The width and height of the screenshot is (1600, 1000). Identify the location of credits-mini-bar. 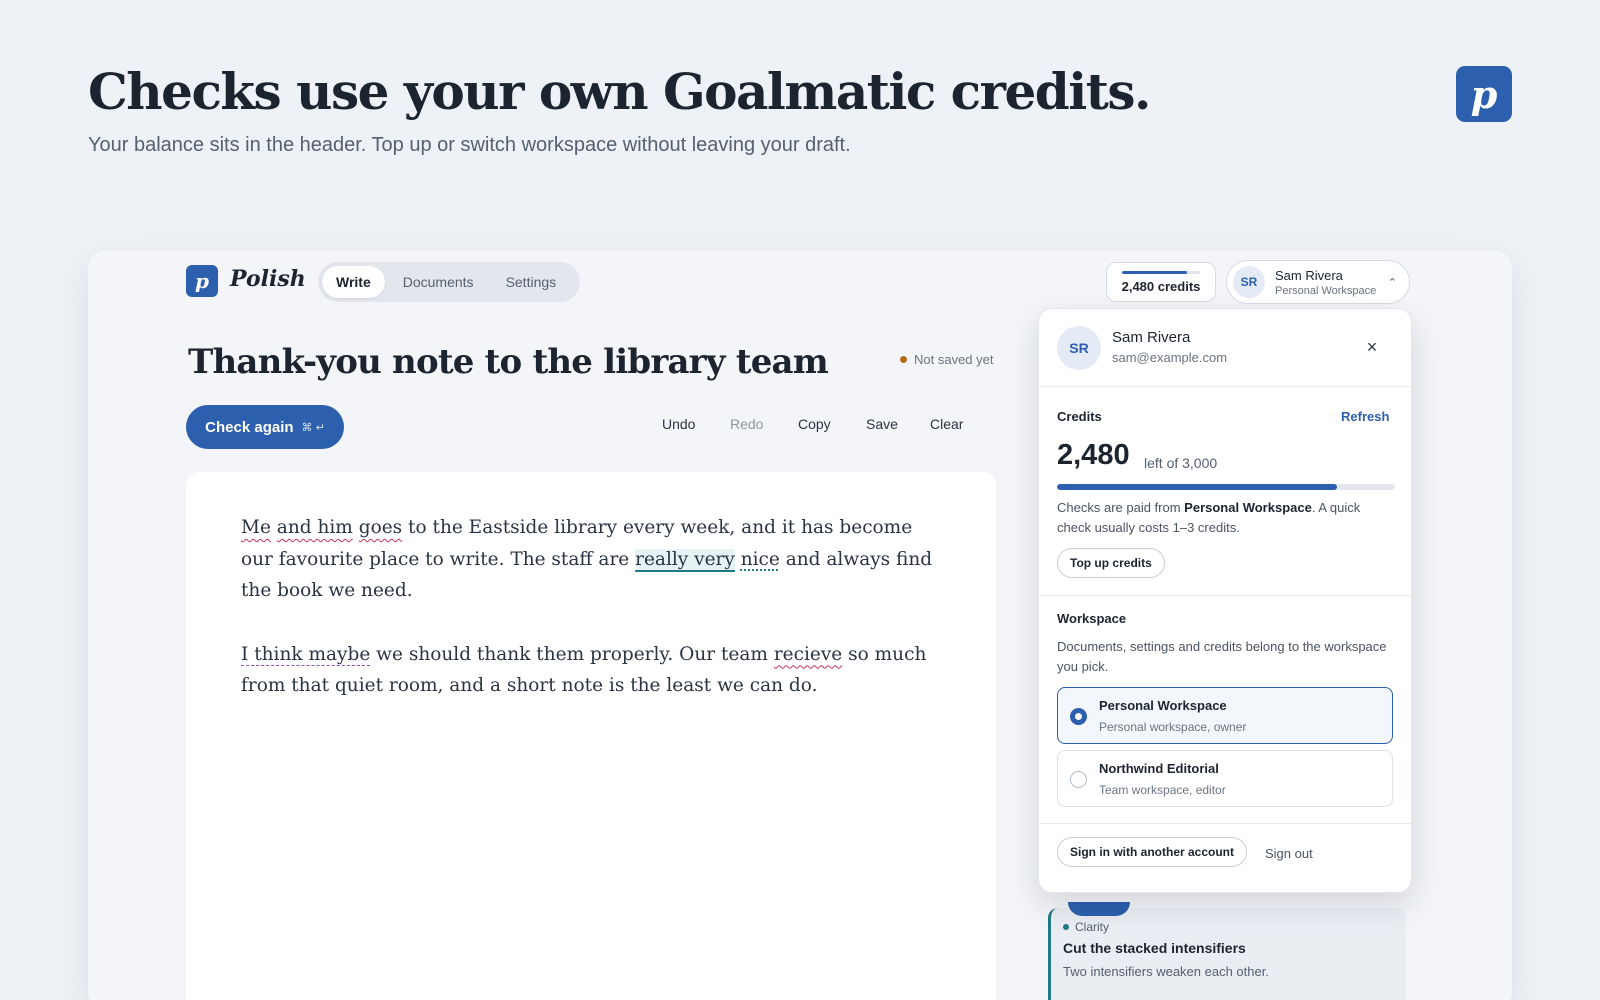
(1161, 272).